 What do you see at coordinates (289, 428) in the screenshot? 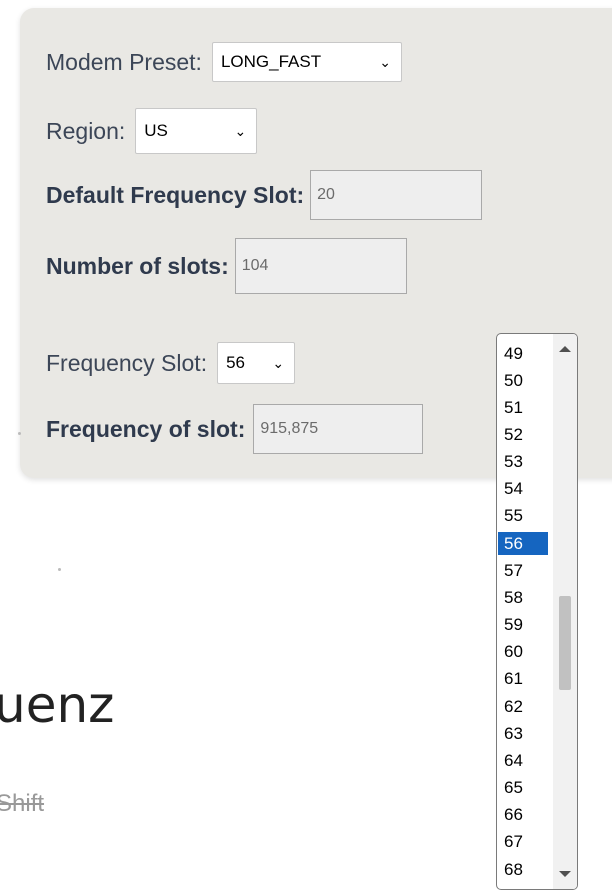
I see `freq-of-slot-value: 915,875` at bounding box center [289, 428].